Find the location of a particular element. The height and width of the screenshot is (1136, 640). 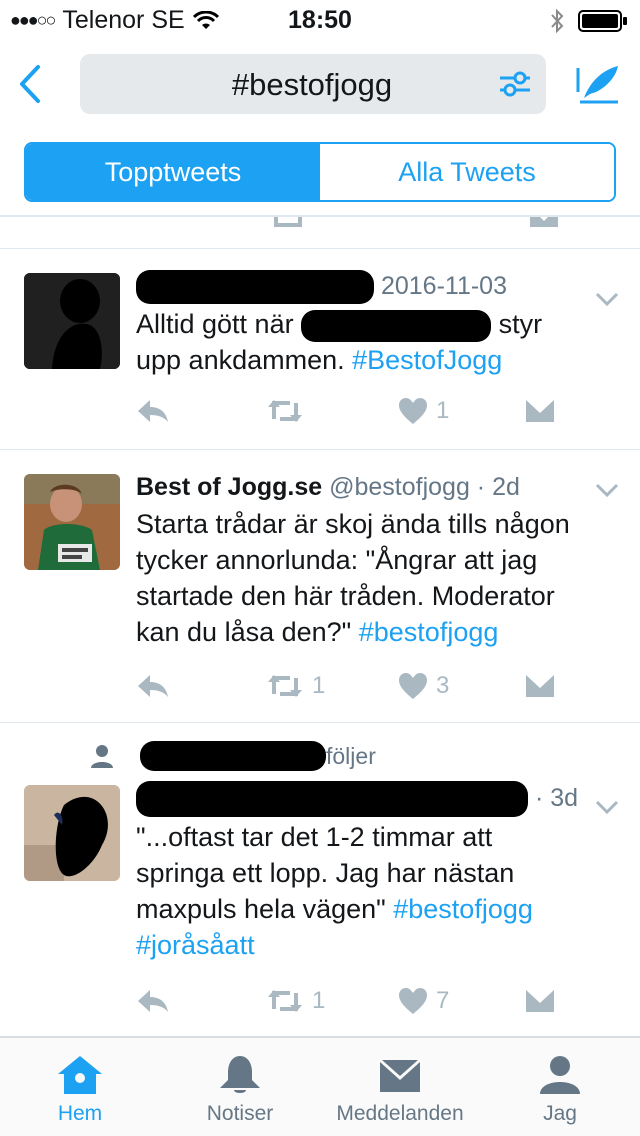

chevron-left-icon is located at coordinates (30, 84).